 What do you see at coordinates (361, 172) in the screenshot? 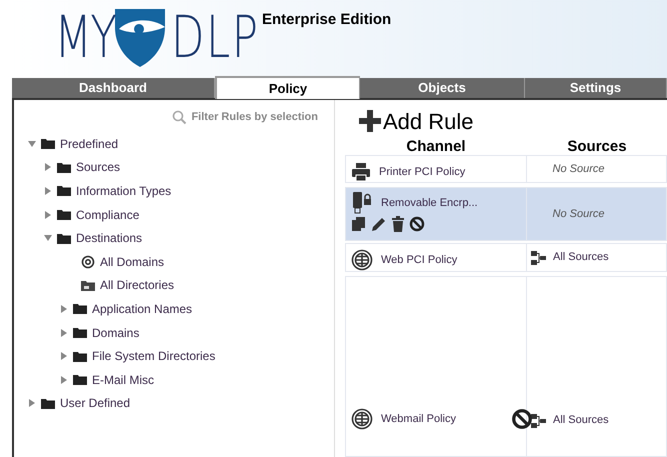
I see `printer-icon` at bounding box center [361, 172].